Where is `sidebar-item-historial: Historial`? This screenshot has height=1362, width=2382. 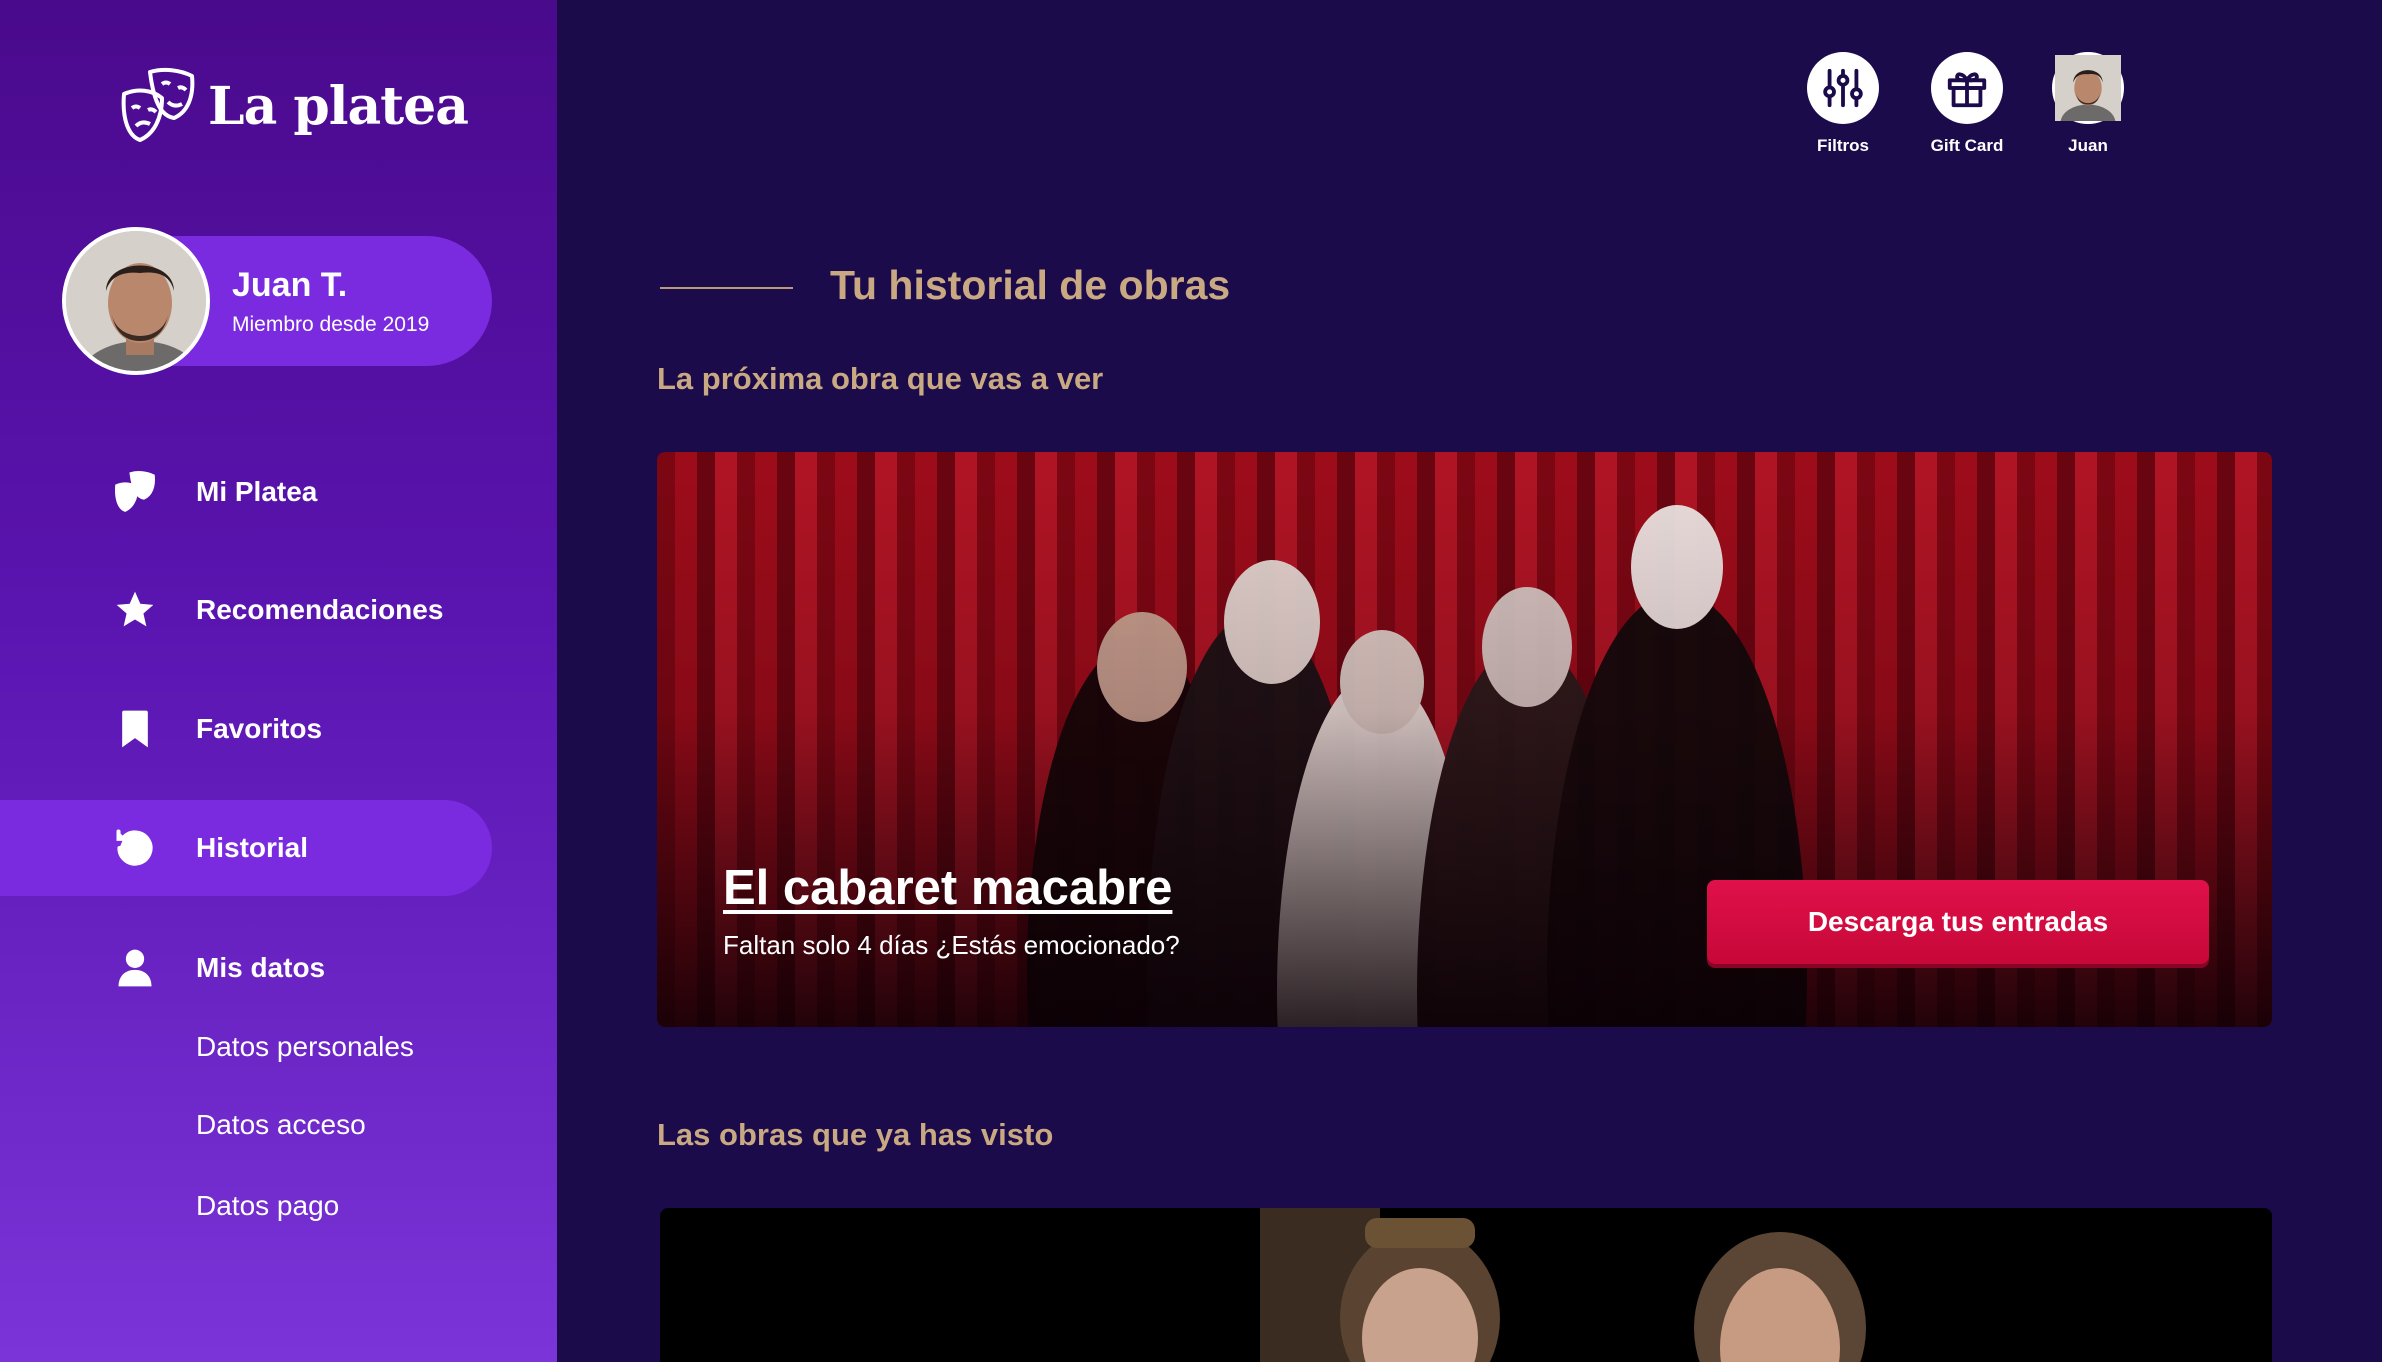
sidebar-item-historial: Historial is located at coordinates (246, 848).